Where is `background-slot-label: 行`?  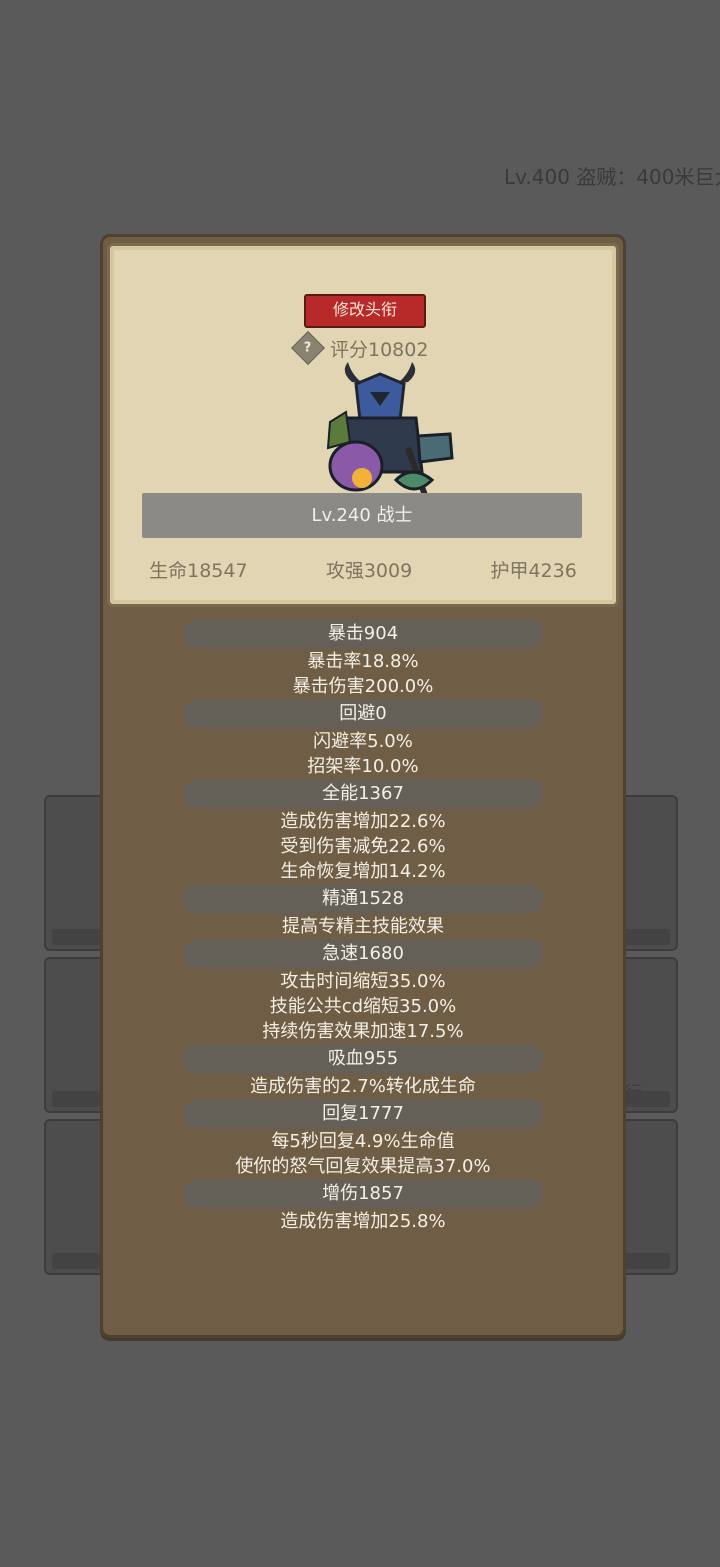
background-slot-label: 行 is located at coordinates (633, 1093).